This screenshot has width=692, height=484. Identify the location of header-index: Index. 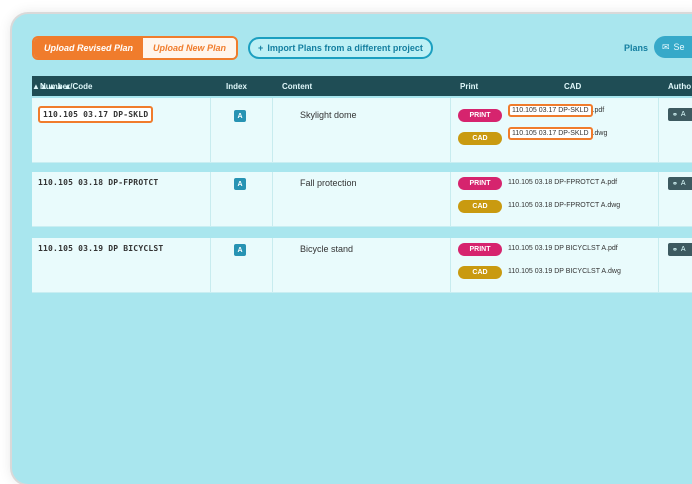
(236, 86).